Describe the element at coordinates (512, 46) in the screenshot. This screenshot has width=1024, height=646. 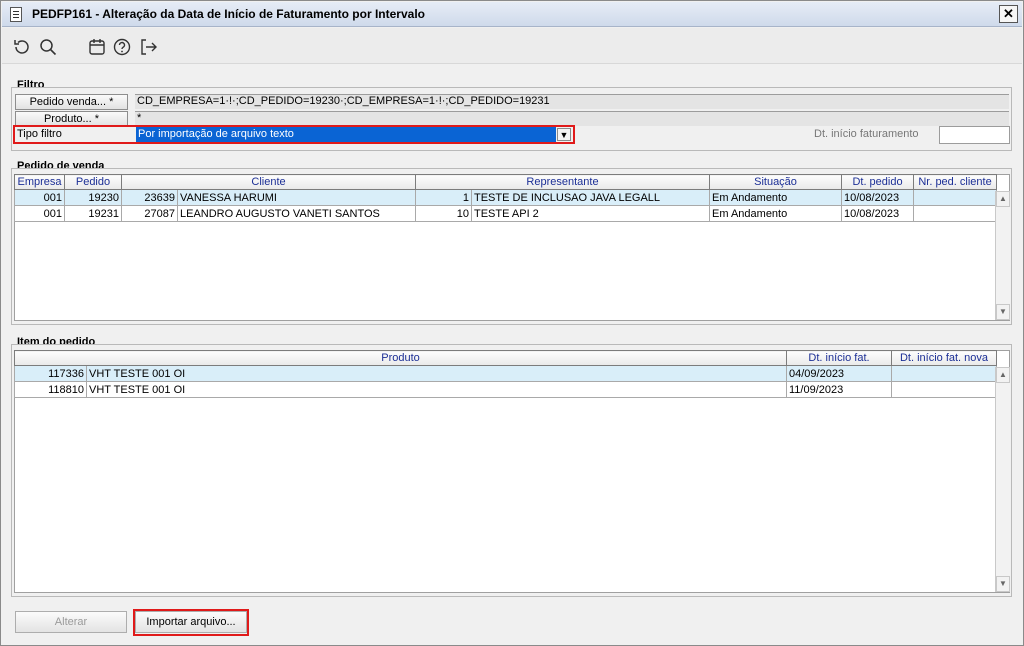
I see `toolbar` at that location.